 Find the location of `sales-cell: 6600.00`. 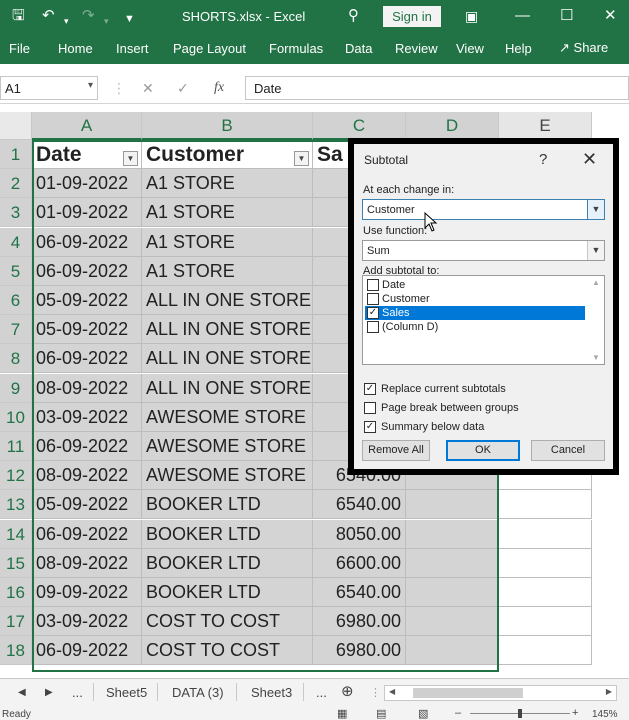

sales-cell: 6600.00 is located at coordinates (359, 563).